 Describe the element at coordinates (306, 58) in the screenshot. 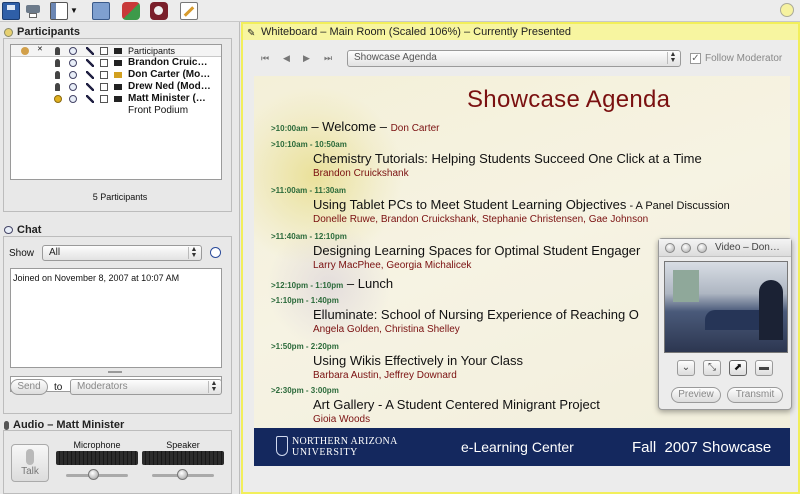

I see `next-page-icon: ▶` at that location.